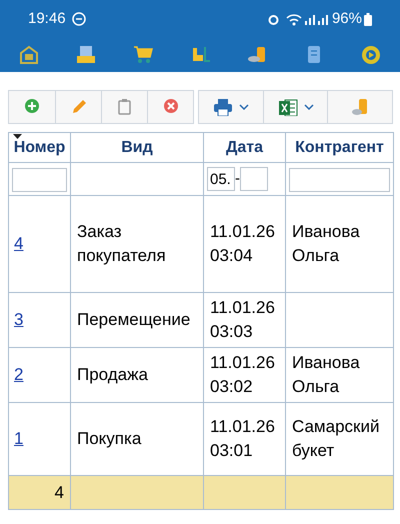  Describe the element at coordinates (19, 244) in the screenshot. I see `document-number-link: 4` at that location.